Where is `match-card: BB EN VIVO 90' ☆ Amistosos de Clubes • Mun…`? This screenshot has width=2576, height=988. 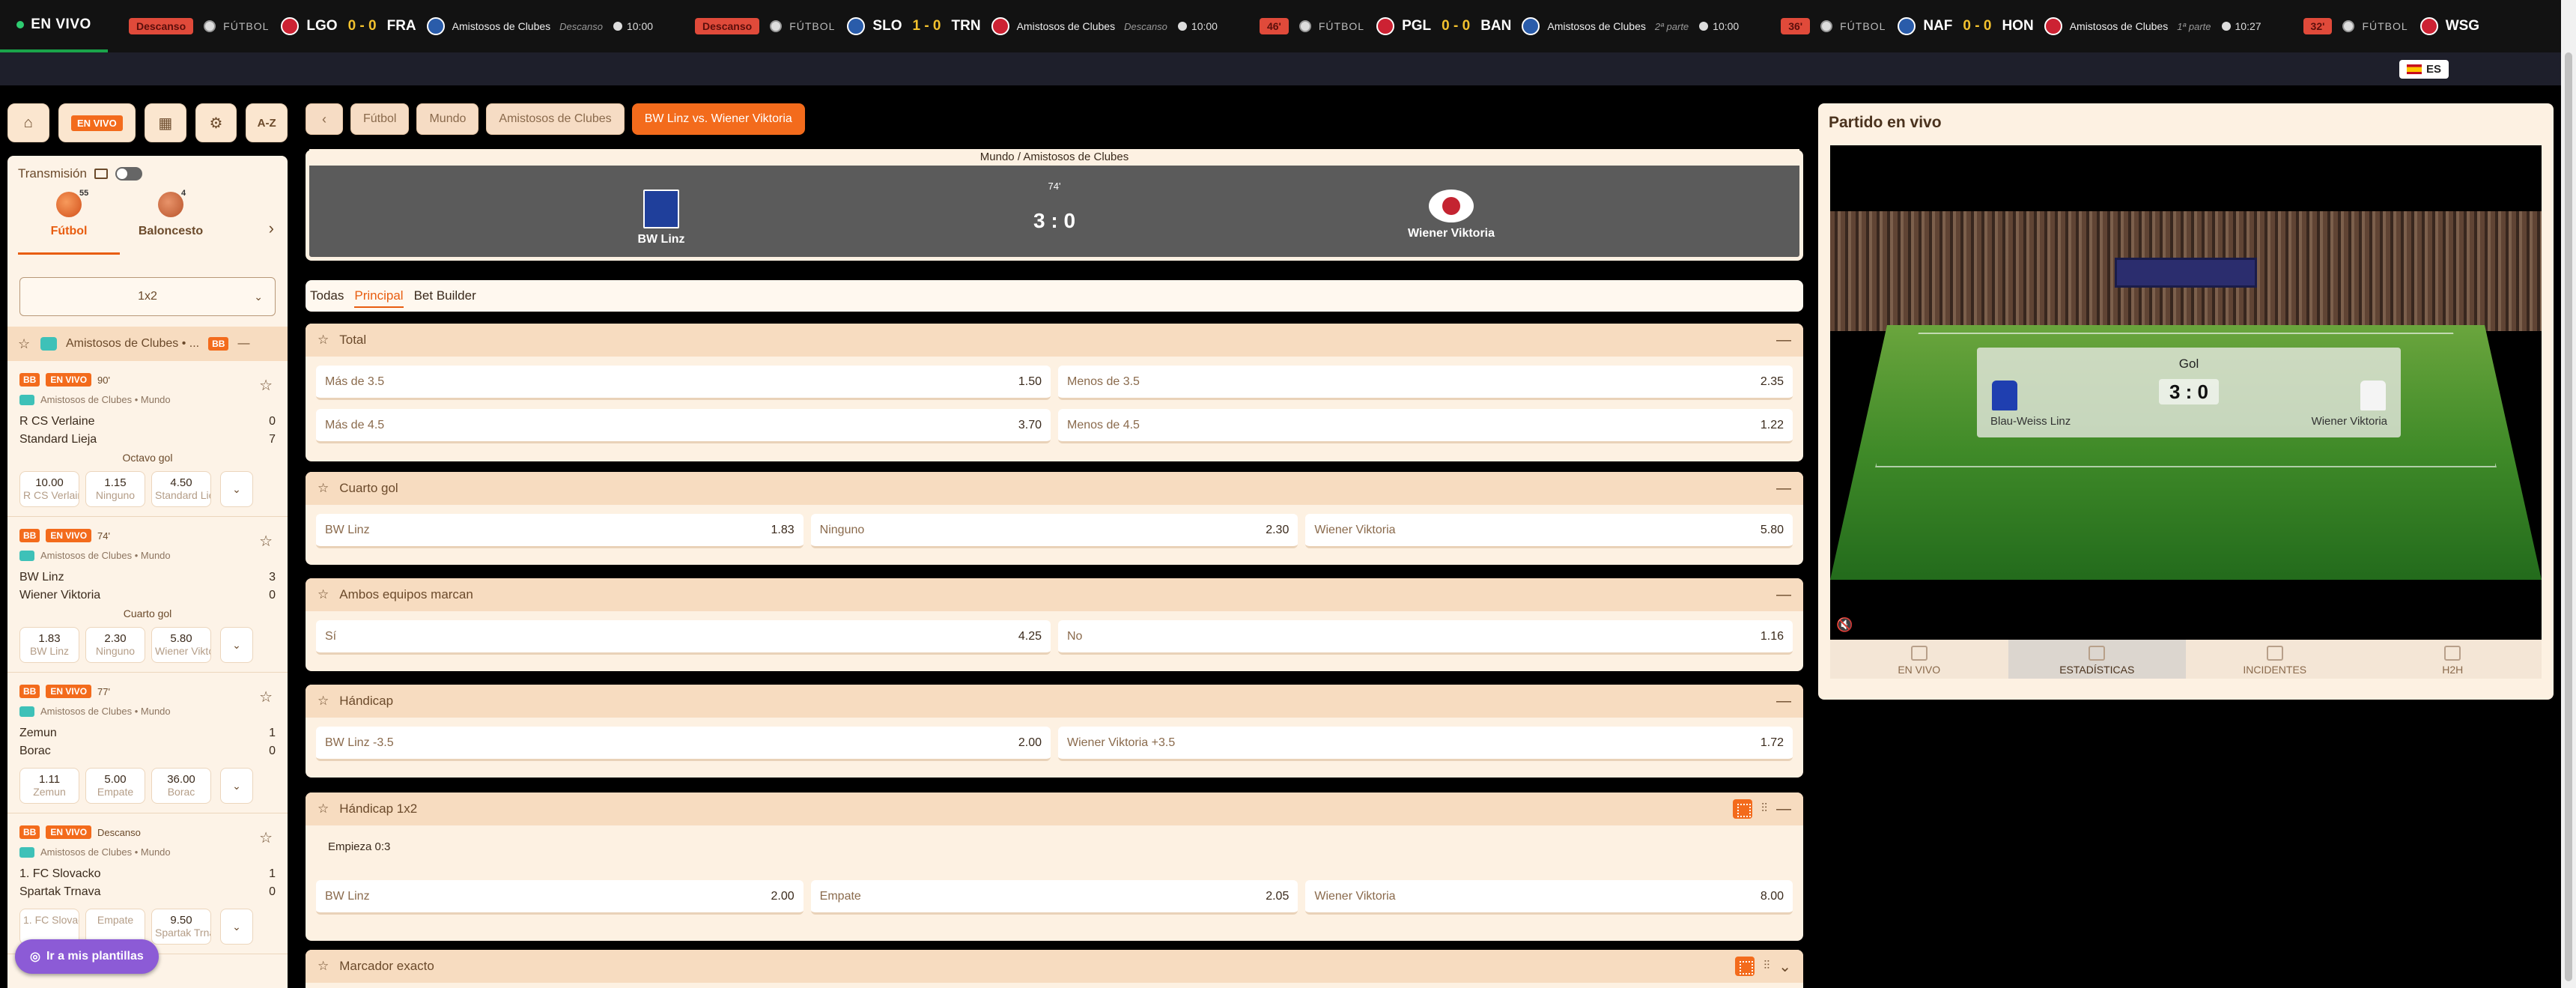 match-card: BB EN VIVO 90' ☆ Amistosos de Clubes • Mun… is located at coordinates (147, 439).